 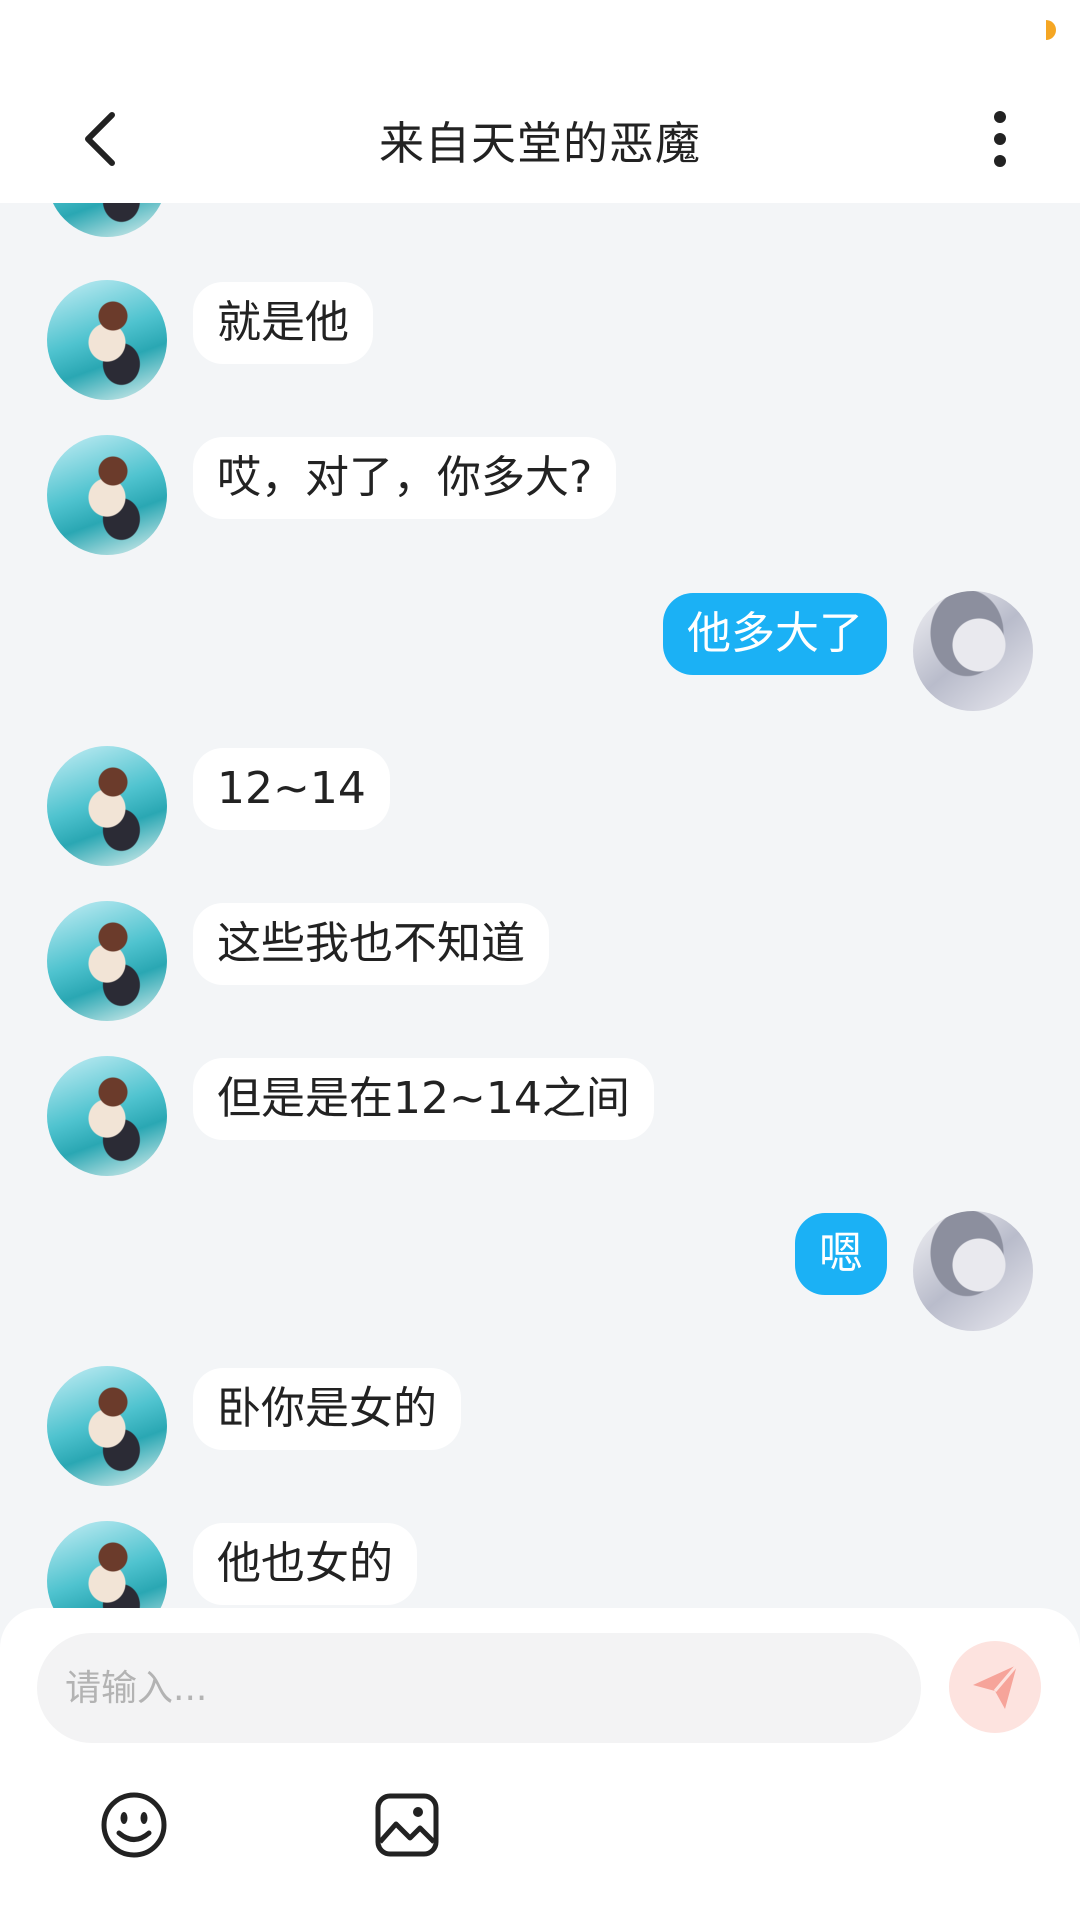 I want to click on message-row, so click(x=255, y=220).